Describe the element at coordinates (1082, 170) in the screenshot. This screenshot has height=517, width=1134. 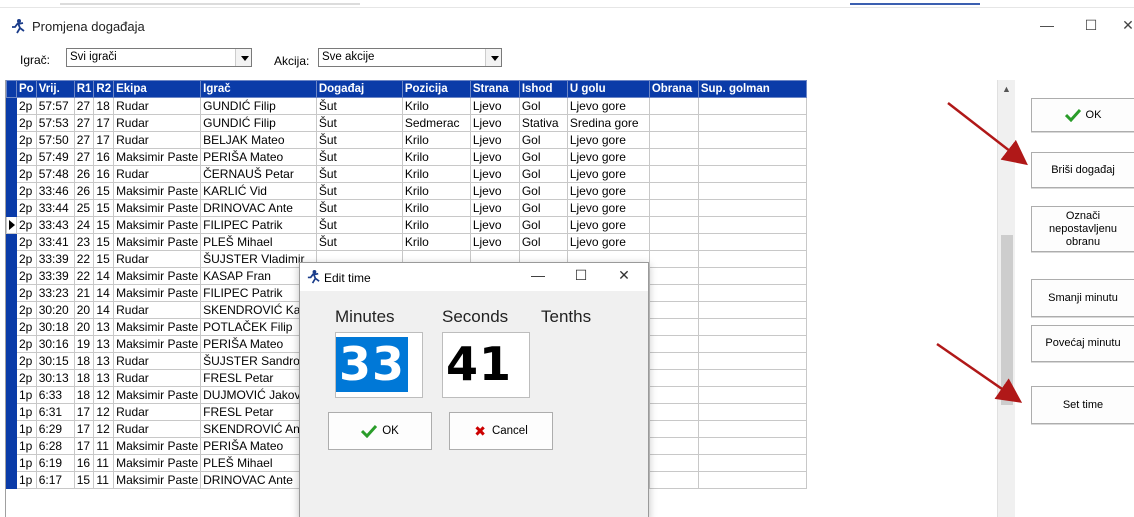
I see `delete-event-button: Briši događaj` at that location.